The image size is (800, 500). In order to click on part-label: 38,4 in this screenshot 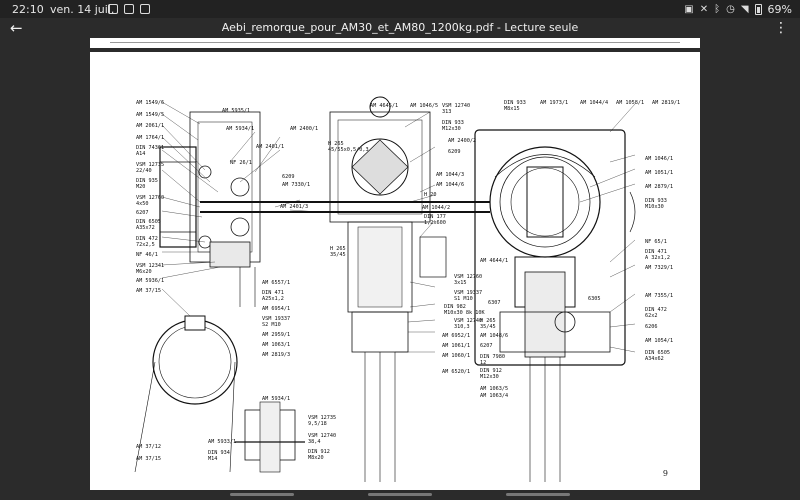, I will do `click(314, 442)`.